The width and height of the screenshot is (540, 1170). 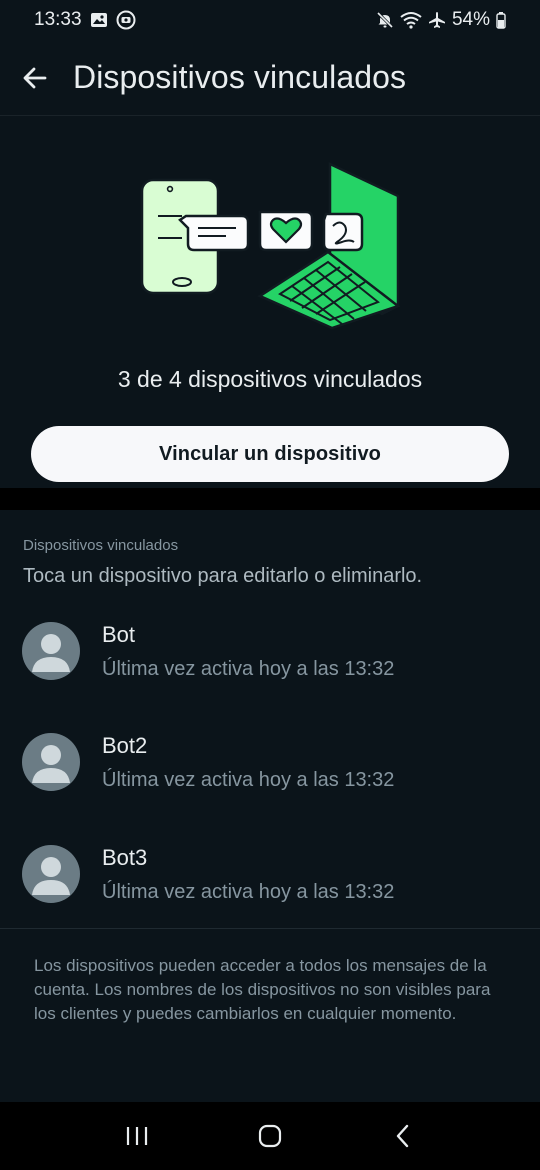 I want to click on back-icon, so click(x=403, y=1136).